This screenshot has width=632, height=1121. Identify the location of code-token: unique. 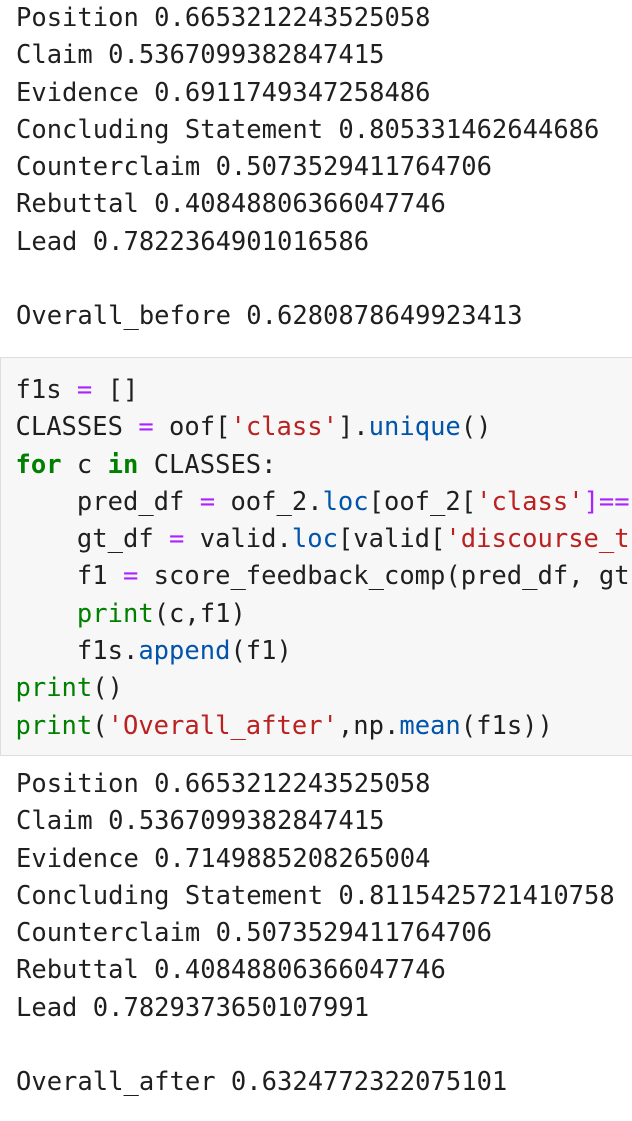
(414, 427).